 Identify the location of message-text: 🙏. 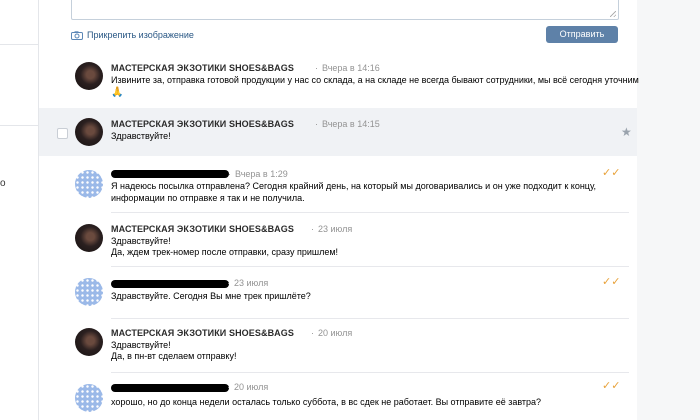
(117, 92).